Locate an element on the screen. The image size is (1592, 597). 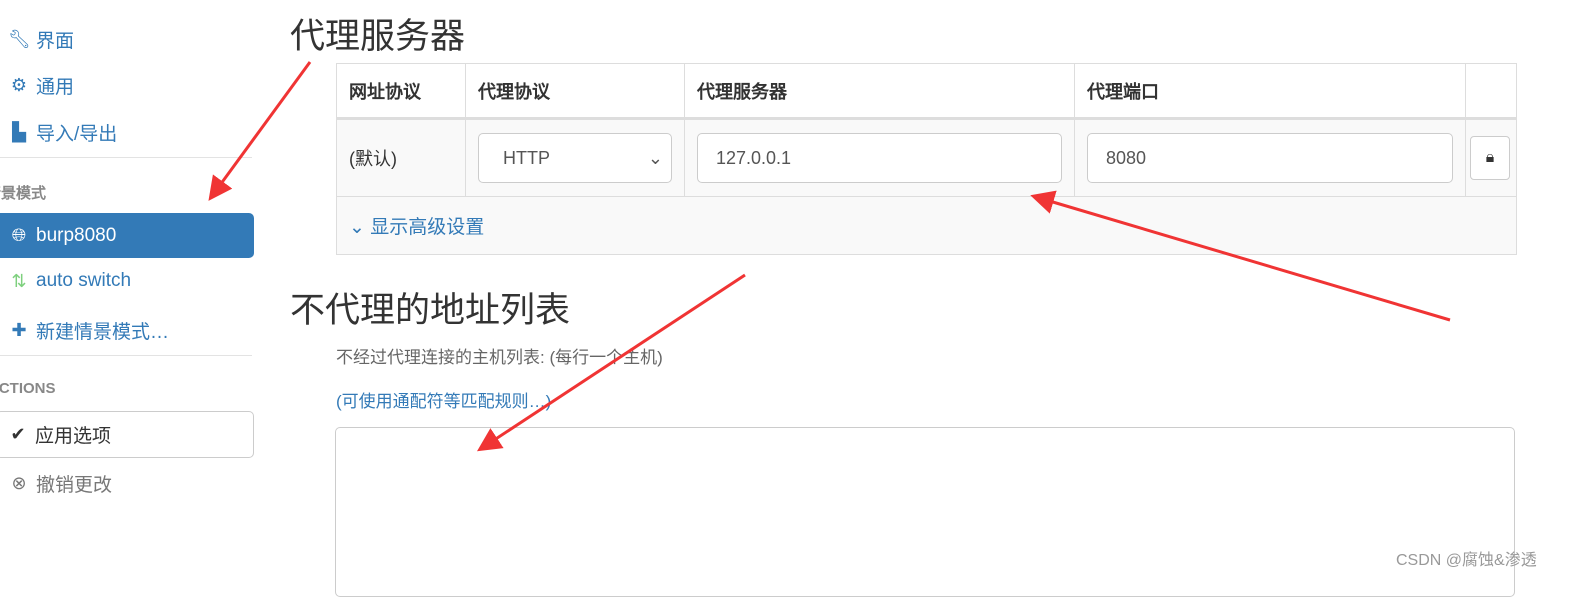
watermark: CSDN @腐蚀&渗透 is located at coordinates (1466, 560).